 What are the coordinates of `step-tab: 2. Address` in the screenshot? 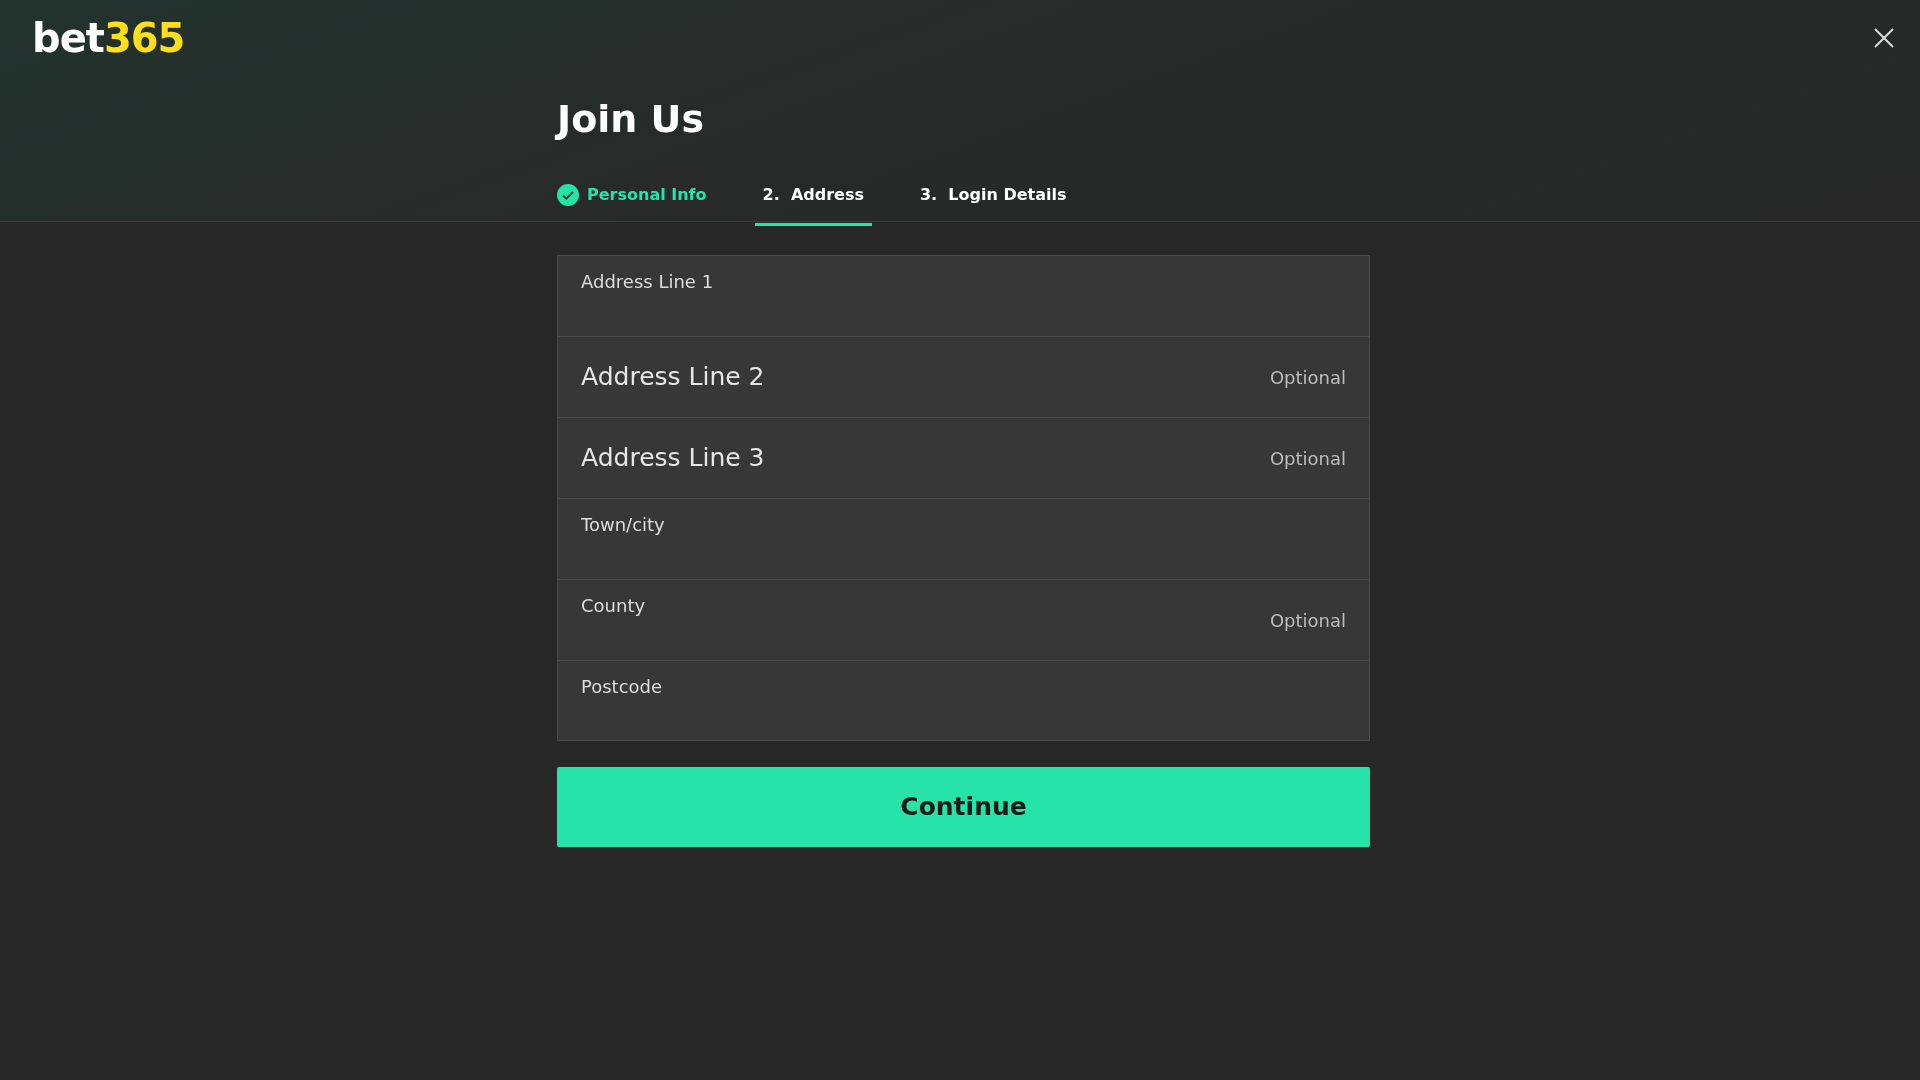 It's located at (813, 204).